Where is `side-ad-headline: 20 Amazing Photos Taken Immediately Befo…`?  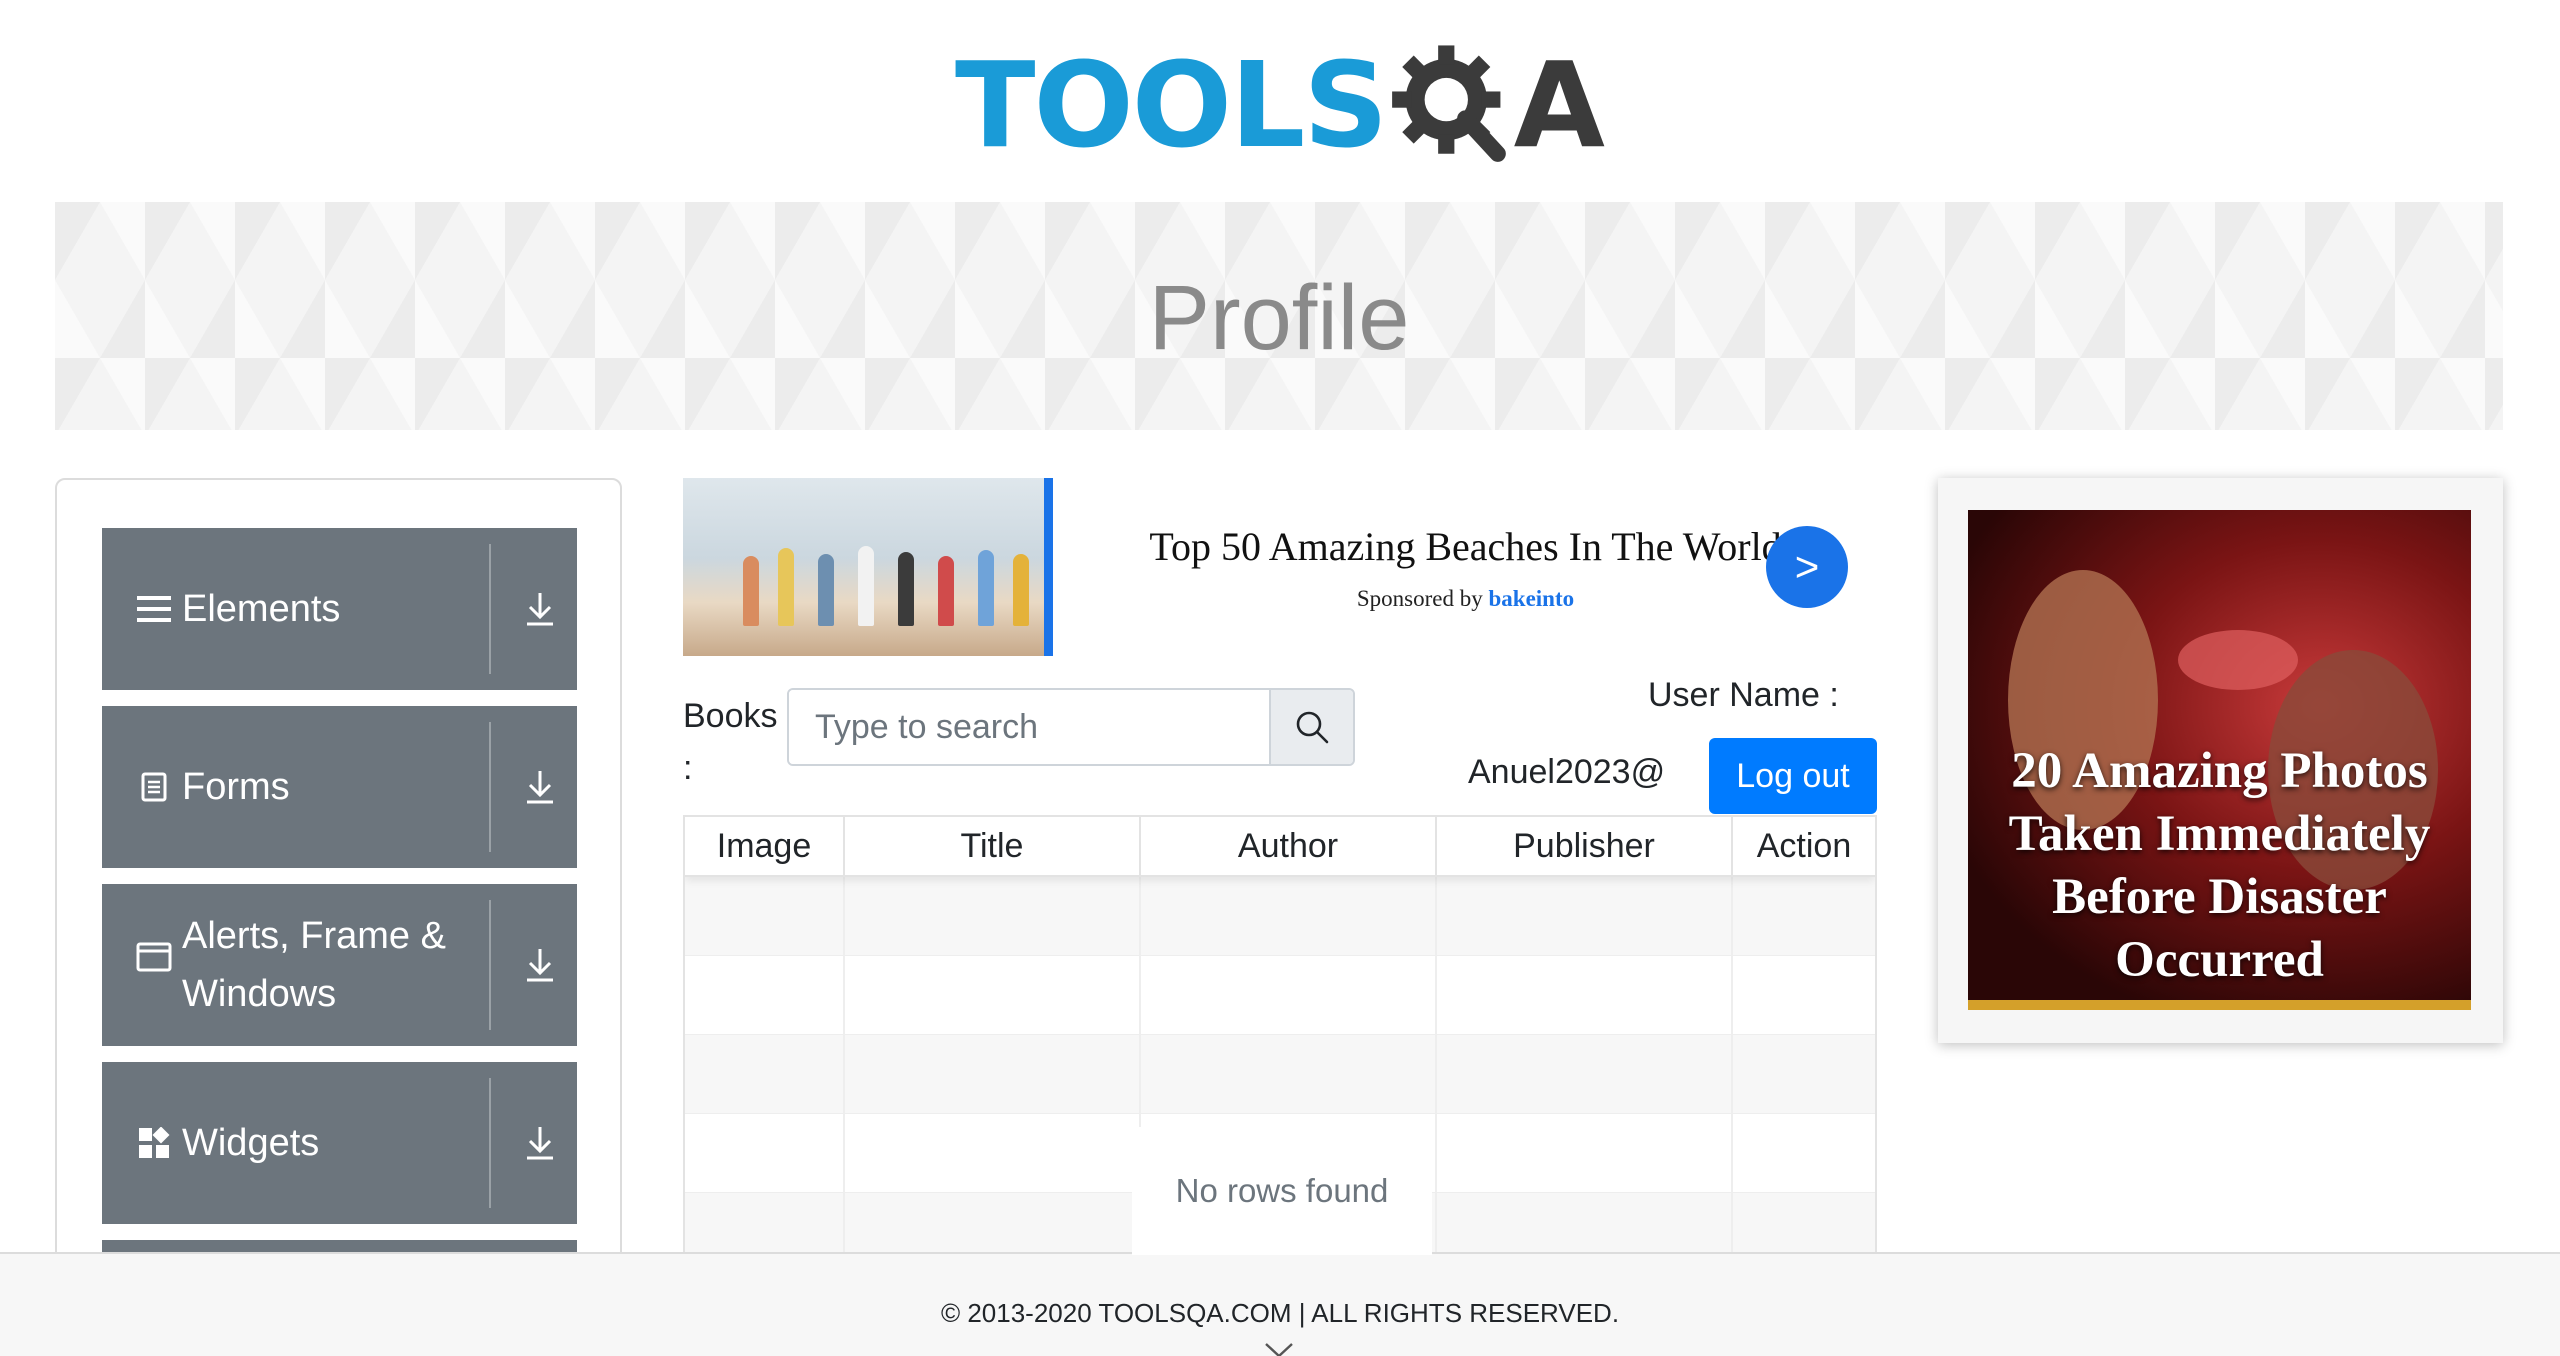 side-ad-headline: 20 Amazing Photos Taken Immediately Befo… is located at coordinates (2219, 866).